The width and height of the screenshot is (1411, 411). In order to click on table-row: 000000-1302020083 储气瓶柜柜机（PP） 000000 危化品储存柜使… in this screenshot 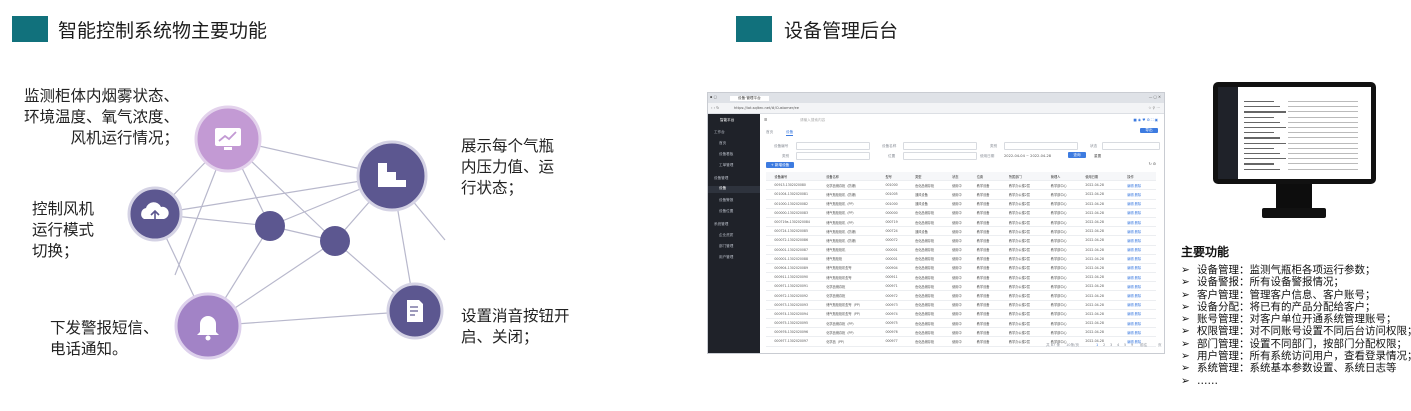, I will do `click(961, 213)`.